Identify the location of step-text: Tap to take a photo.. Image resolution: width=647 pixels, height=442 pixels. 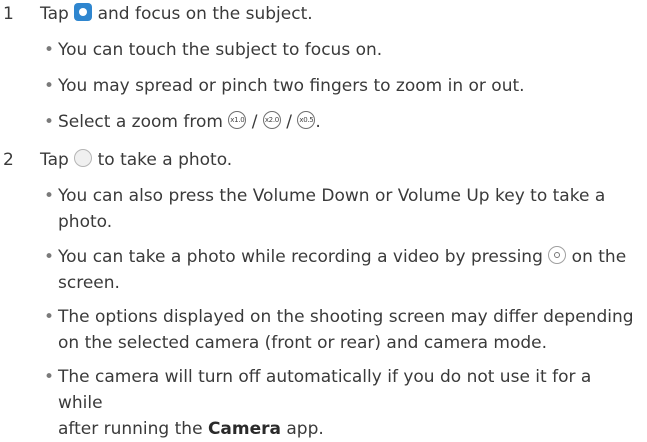
(136, 159).